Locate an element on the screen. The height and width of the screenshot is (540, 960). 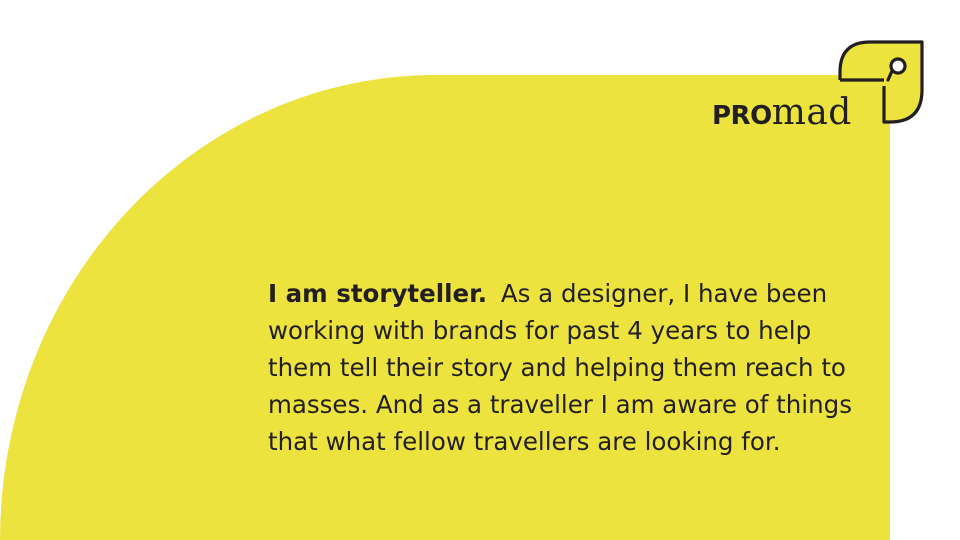
brand-logo-prefix: PRO is located at coordinates (742, 116).